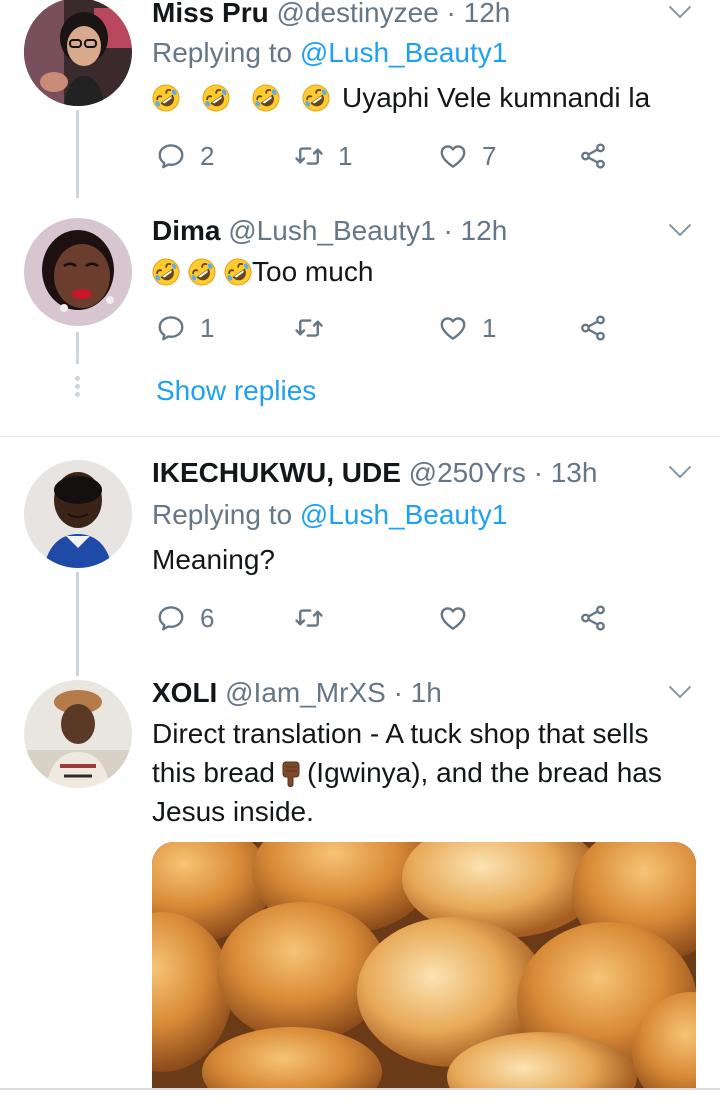  Describe the element at coordinates (276, 472) in the screenshot. I see `display-name: IKECHUKWU, UDE` at that location.